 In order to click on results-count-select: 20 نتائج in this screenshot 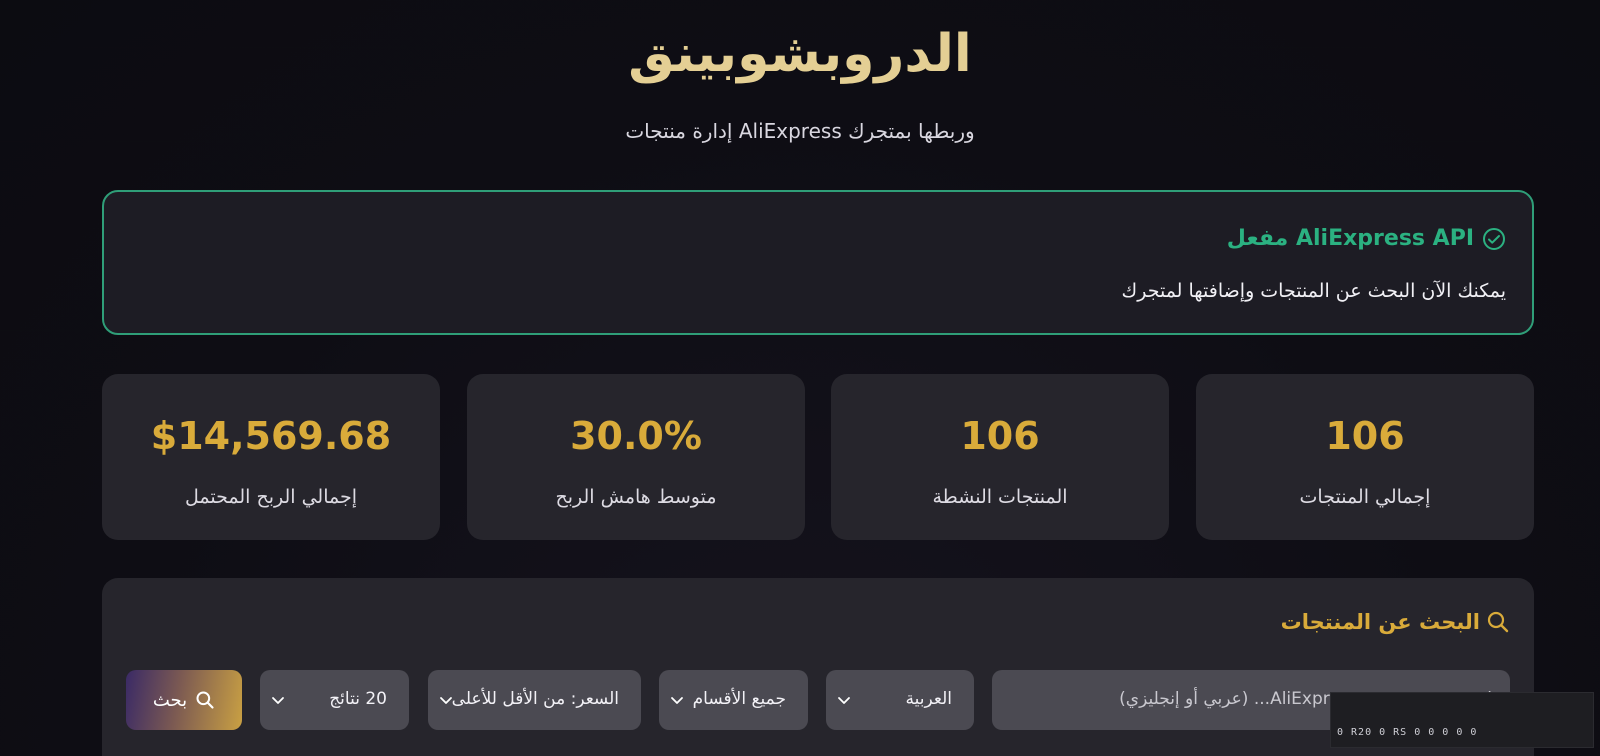, I will do `click(334, 700)`.